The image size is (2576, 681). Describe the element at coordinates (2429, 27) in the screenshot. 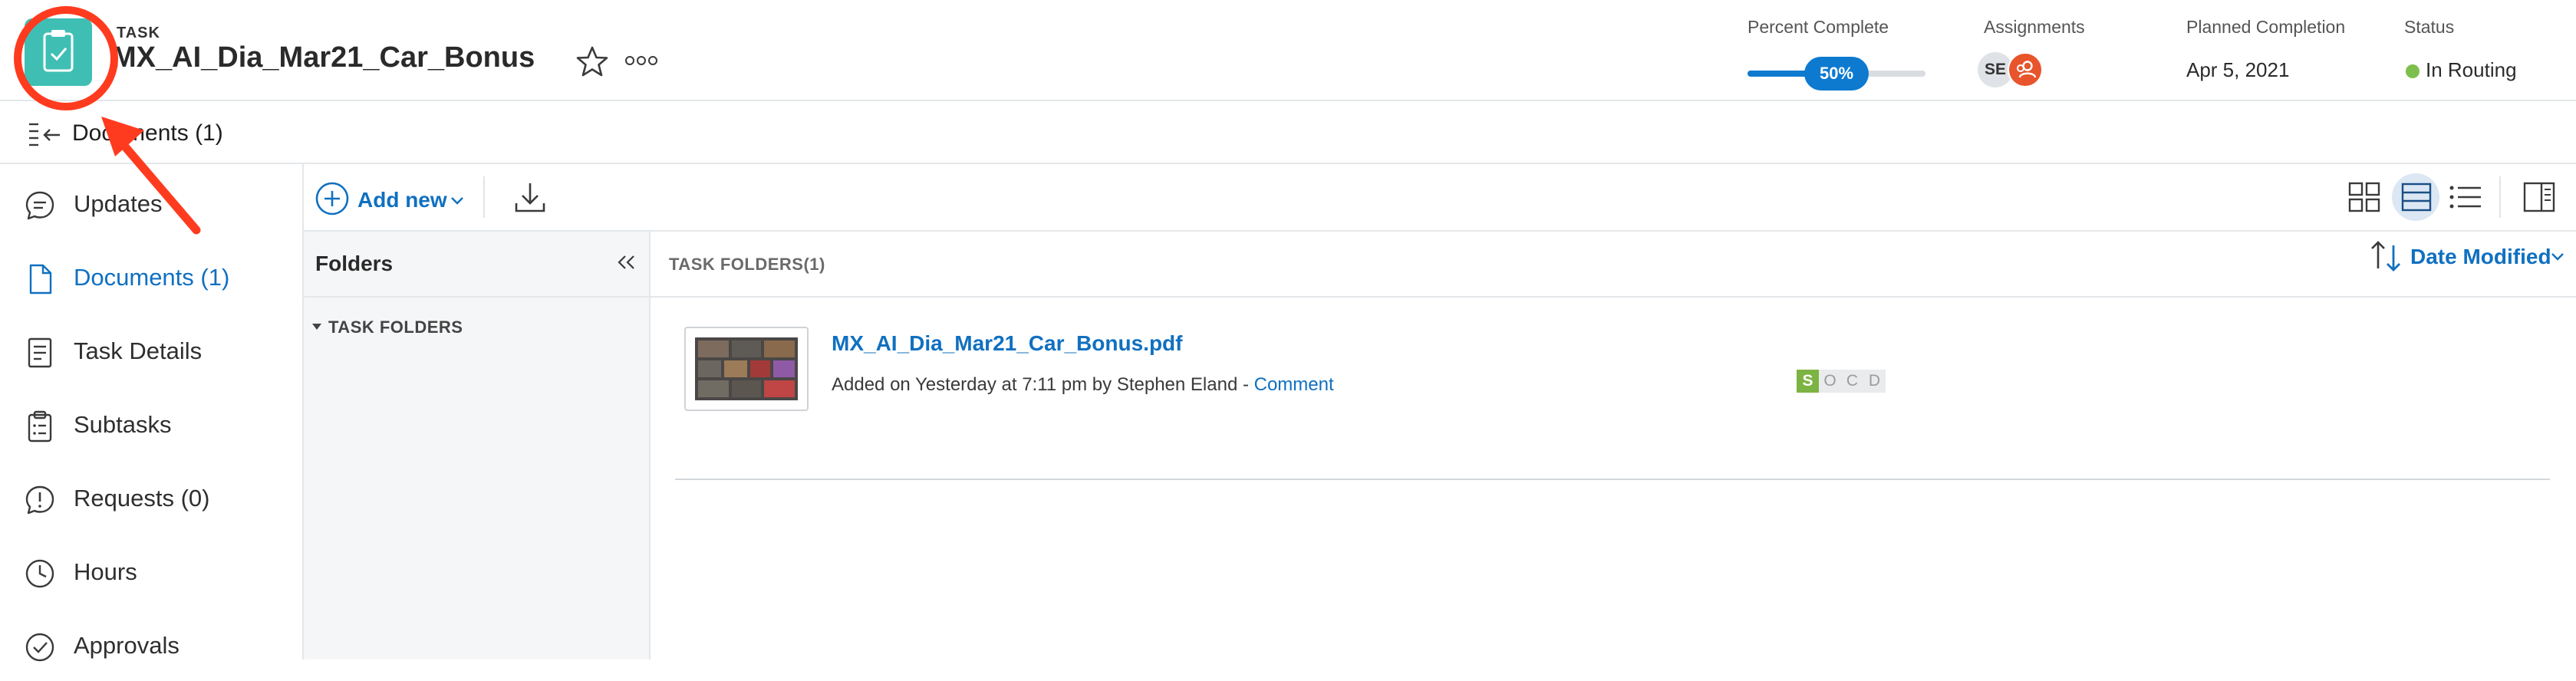

I see `status-label: Status` at that location.